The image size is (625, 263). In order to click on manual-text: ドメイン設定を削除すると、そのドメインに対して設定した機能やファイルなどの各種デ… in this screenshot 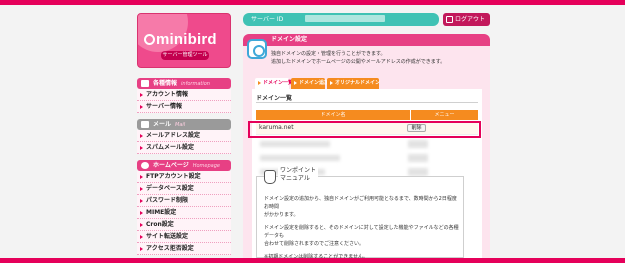, I will do `click(361, 232)`.